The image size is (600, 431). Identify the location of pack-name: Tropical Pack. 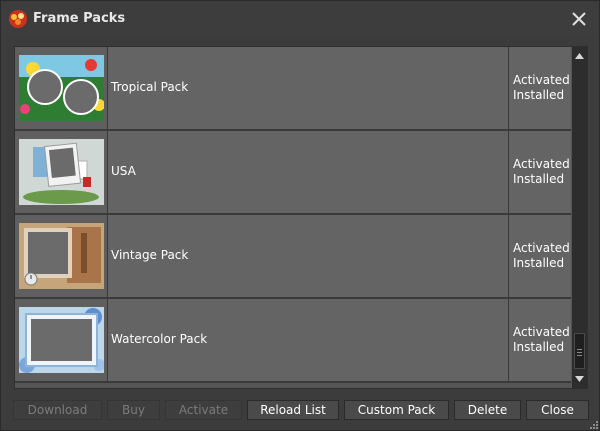
(150, 87).